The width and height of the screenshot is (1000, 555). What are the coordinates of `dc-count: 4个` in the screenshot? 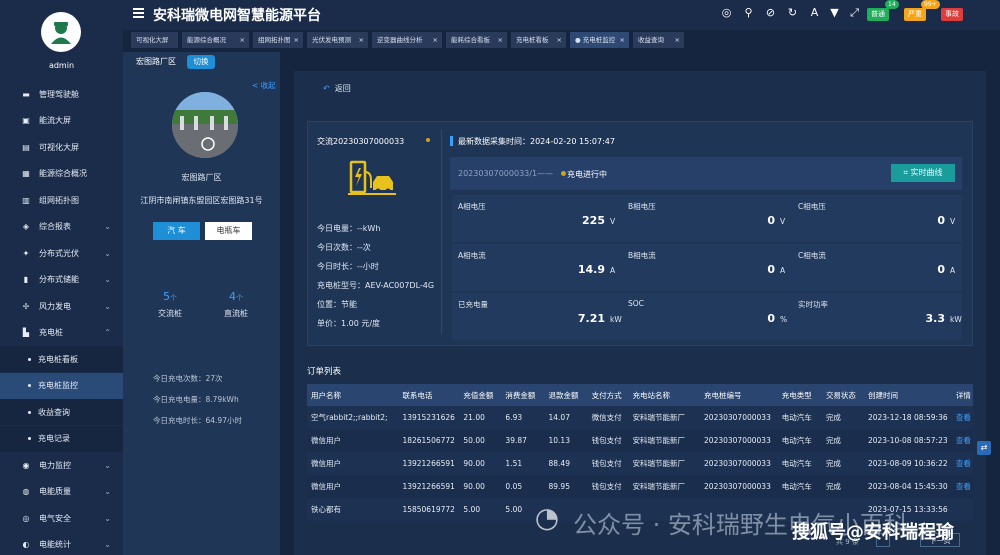 It's located at (236, 296).